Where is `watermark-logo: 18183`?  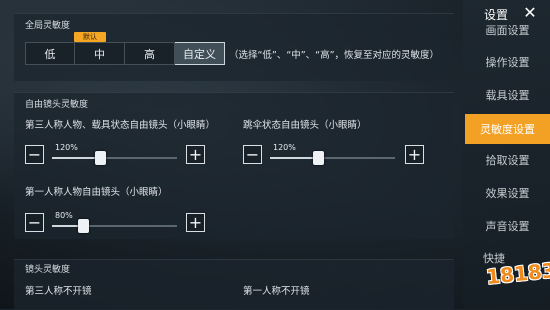 watermark-logo: 18183 is located at coordinates (517, 273).